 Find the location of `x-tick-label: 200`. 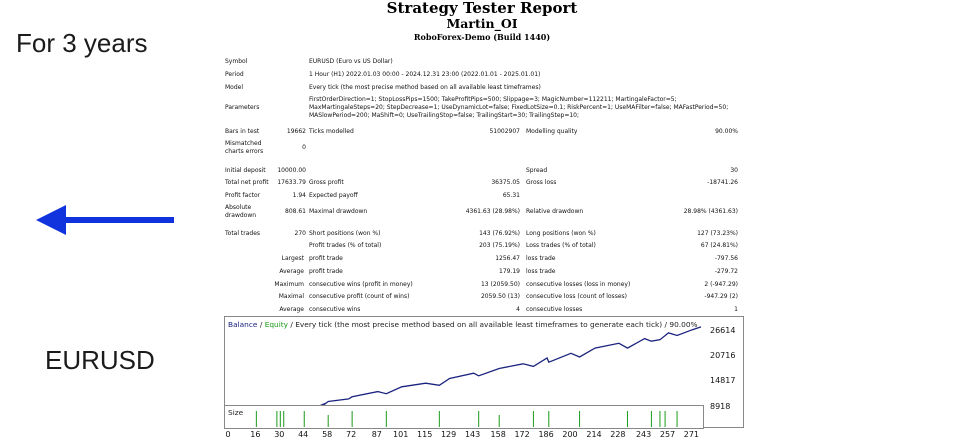

x-tick-label: 200 is located at coordinates (570, 434).